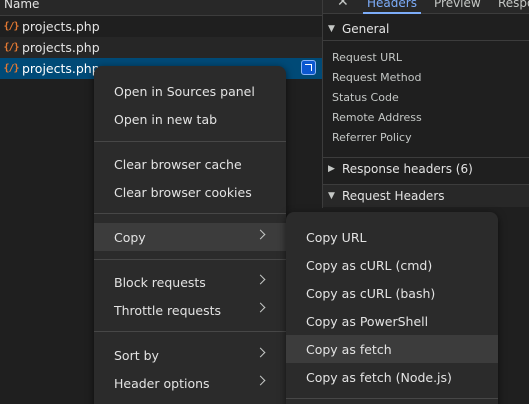 Image resolution: width=529 pixels, height=404 pixels. What do you see at coordinates (160, 282) in the screenshot?
I see `menu-item-label: Block requests` at bounding box center [160, 282].